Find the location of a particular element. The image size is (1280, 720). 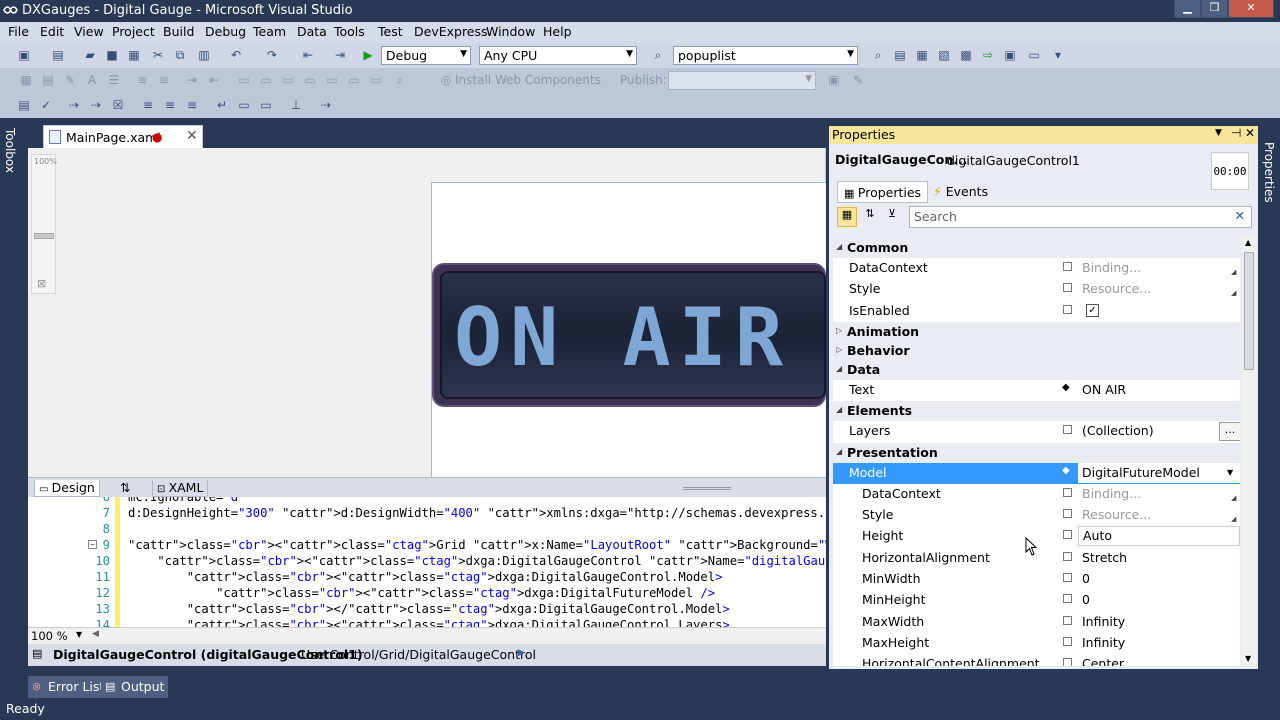

bookmark-clear-icon: ☒ is located at coordinates (118, 105).